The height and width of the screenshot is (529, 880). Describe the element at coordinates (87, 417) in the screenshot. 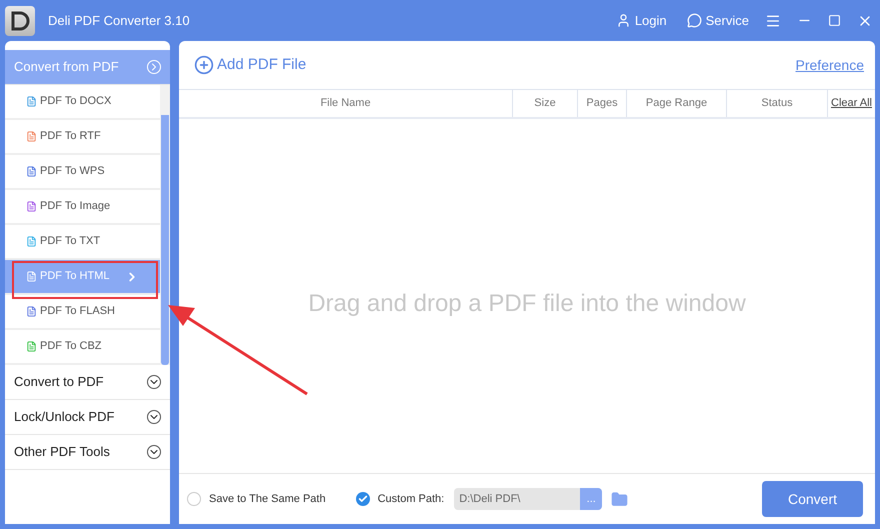

I see `section-header: Lock/Unlock PDF` at that location.